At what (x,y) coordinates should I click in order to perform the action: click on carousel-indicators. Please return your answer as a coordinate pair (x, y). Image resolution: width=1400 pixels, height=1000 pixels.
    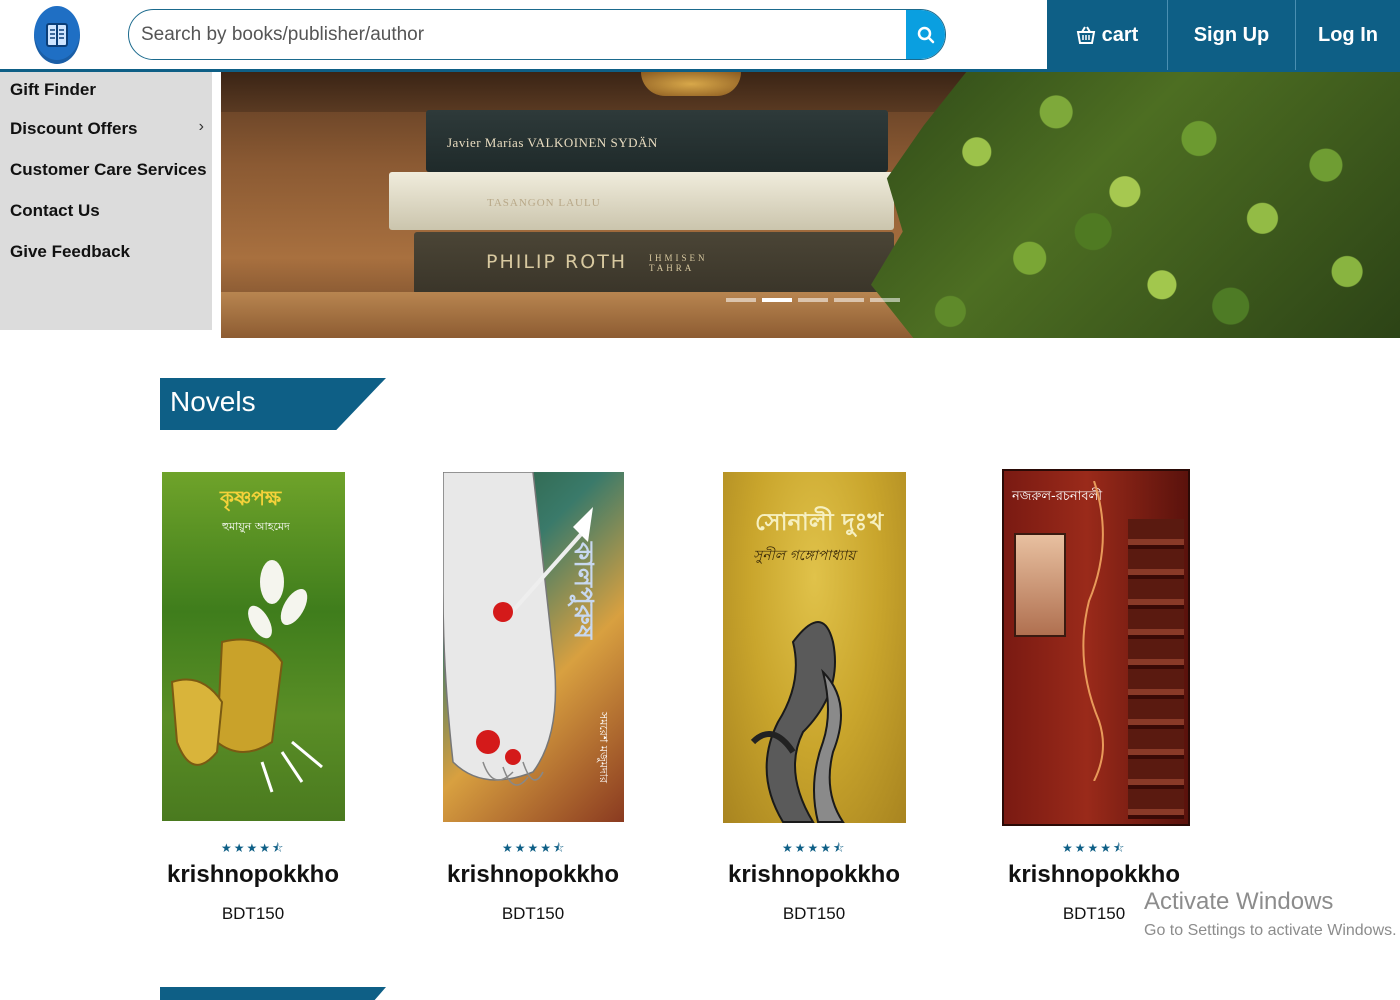
    Looking at the image, I should click on (813, 300).